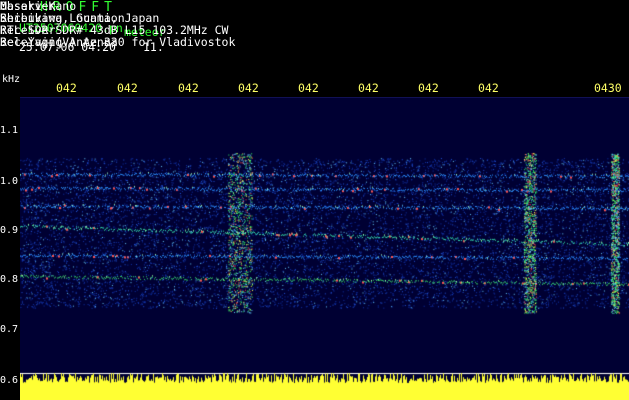 The height and width of the screenshot is (400, 629). Describe the element at coordinates (9, 230) in the screenshot. I see `y-tick-label: 0.9` at that location.